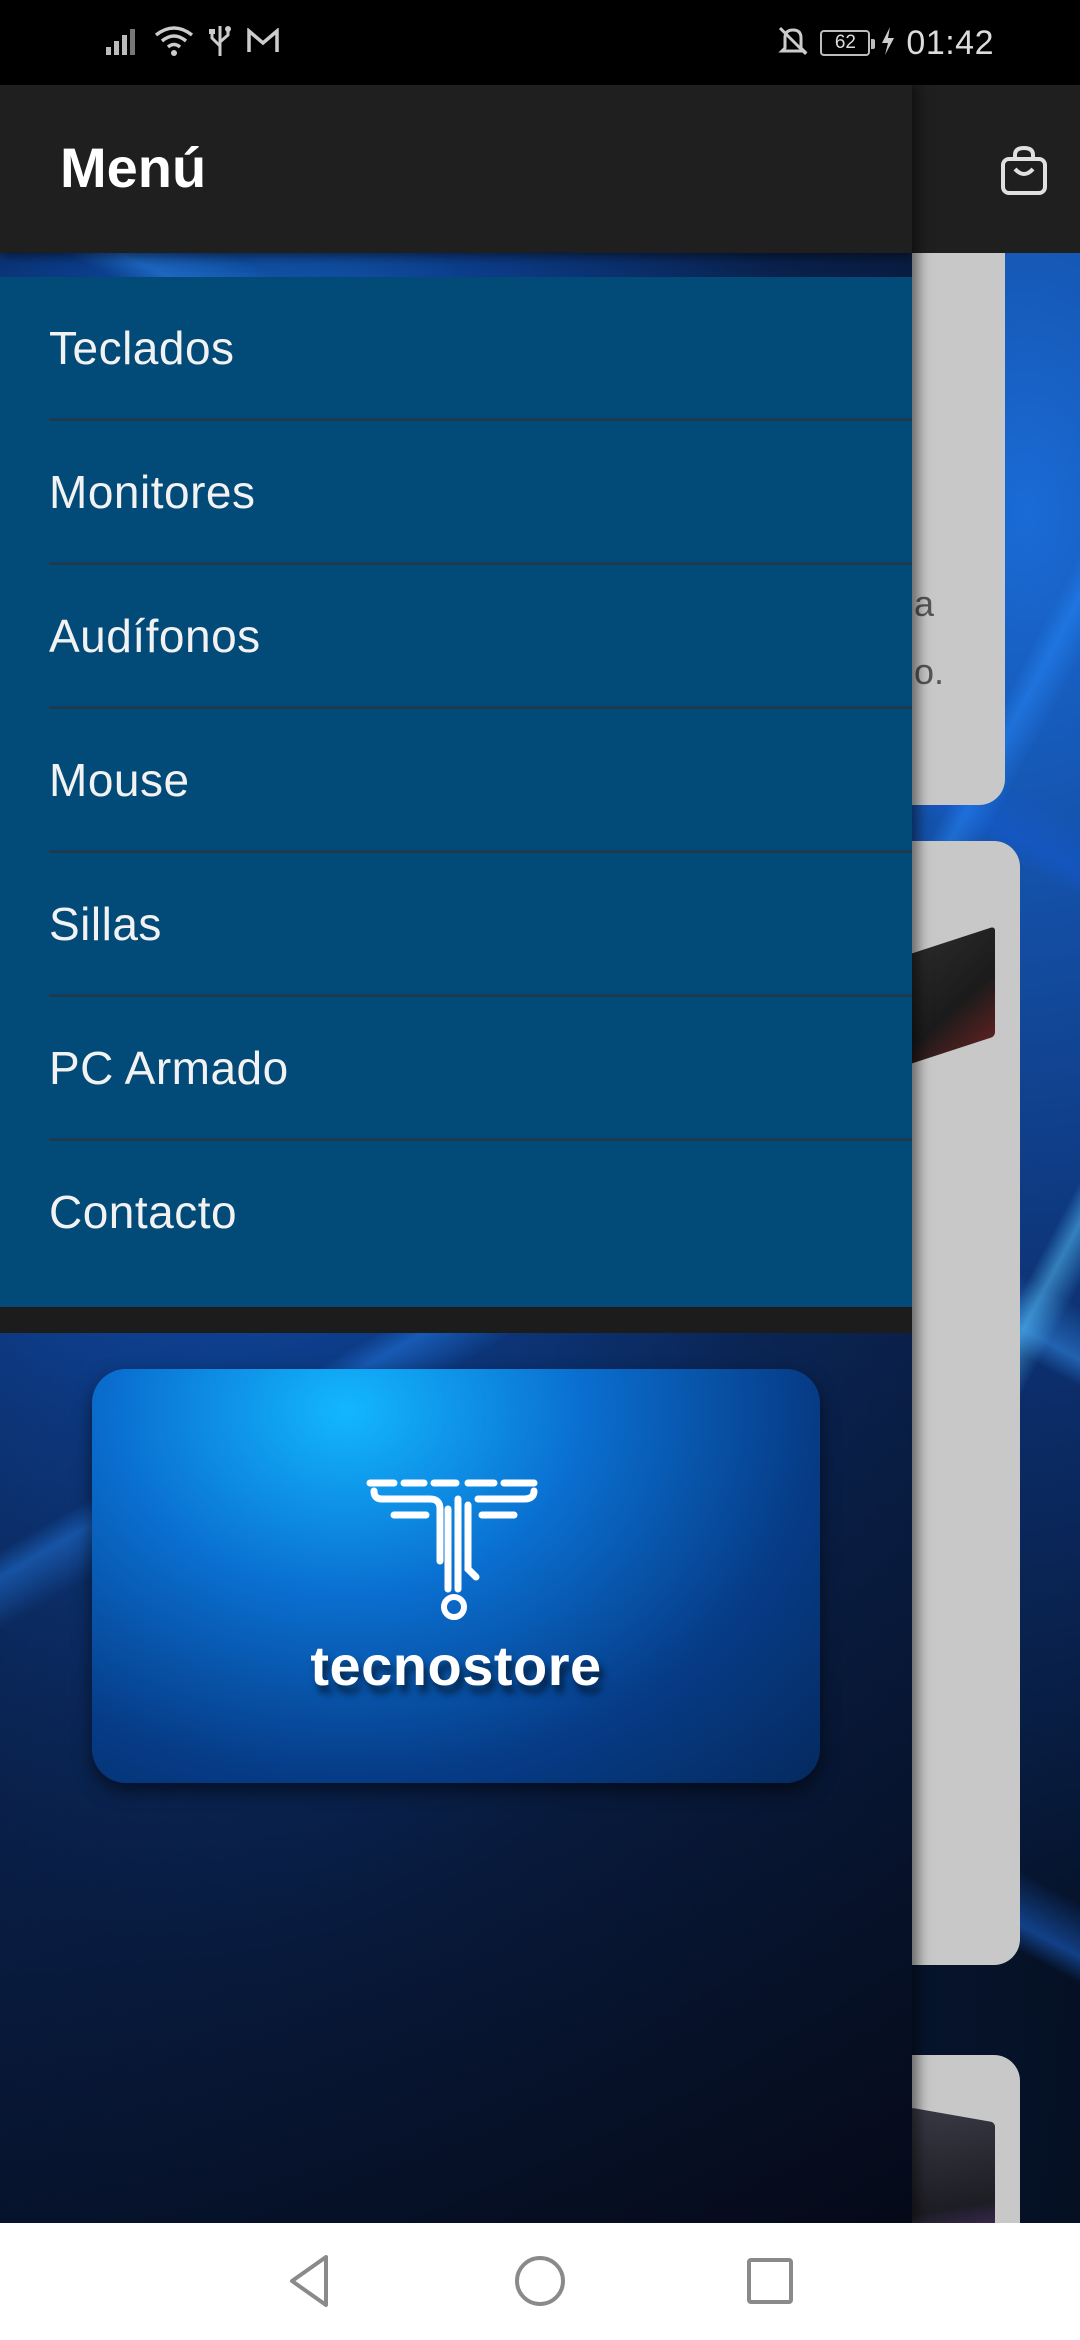  What do you see at coordinates (119, 780) in the screenshot?
I see `menu-item-label: Mouse` at bounding box center [119, 780].